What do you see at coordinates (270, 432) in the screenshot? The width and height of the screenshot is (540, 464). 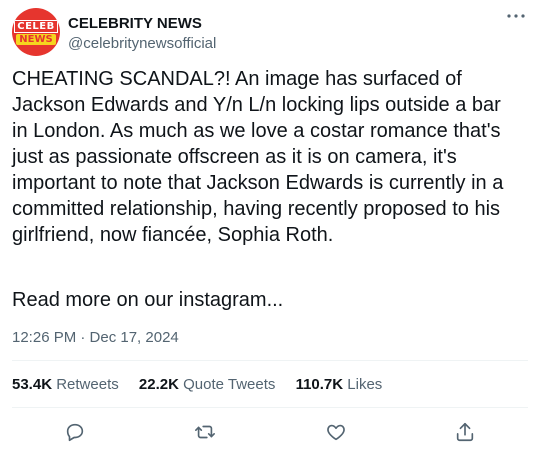 I see `action-bar` at bounding box center [270, 432].